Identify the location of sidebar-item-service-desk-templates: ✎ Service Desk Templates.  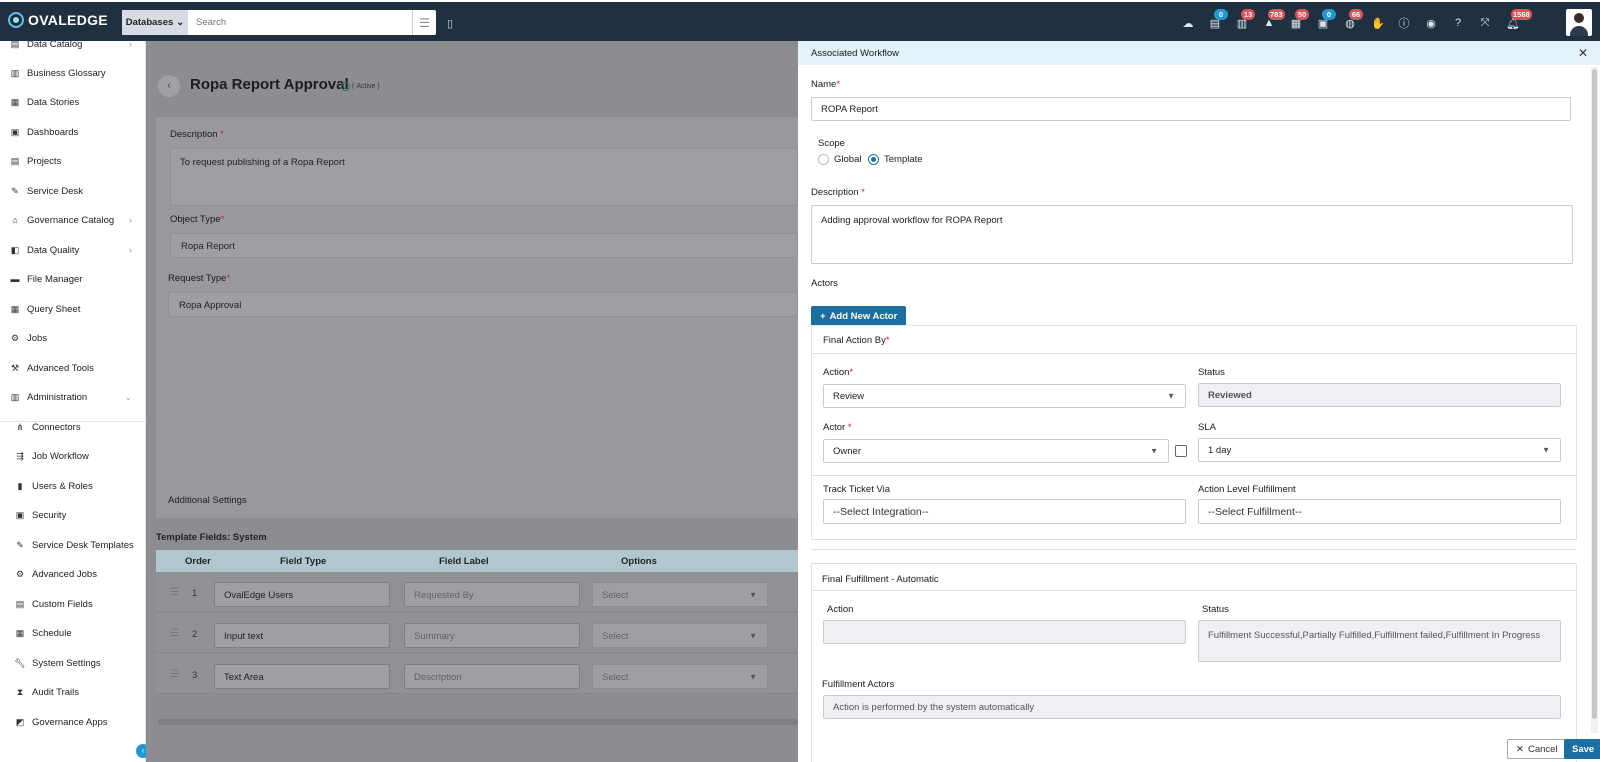
(75, 545).